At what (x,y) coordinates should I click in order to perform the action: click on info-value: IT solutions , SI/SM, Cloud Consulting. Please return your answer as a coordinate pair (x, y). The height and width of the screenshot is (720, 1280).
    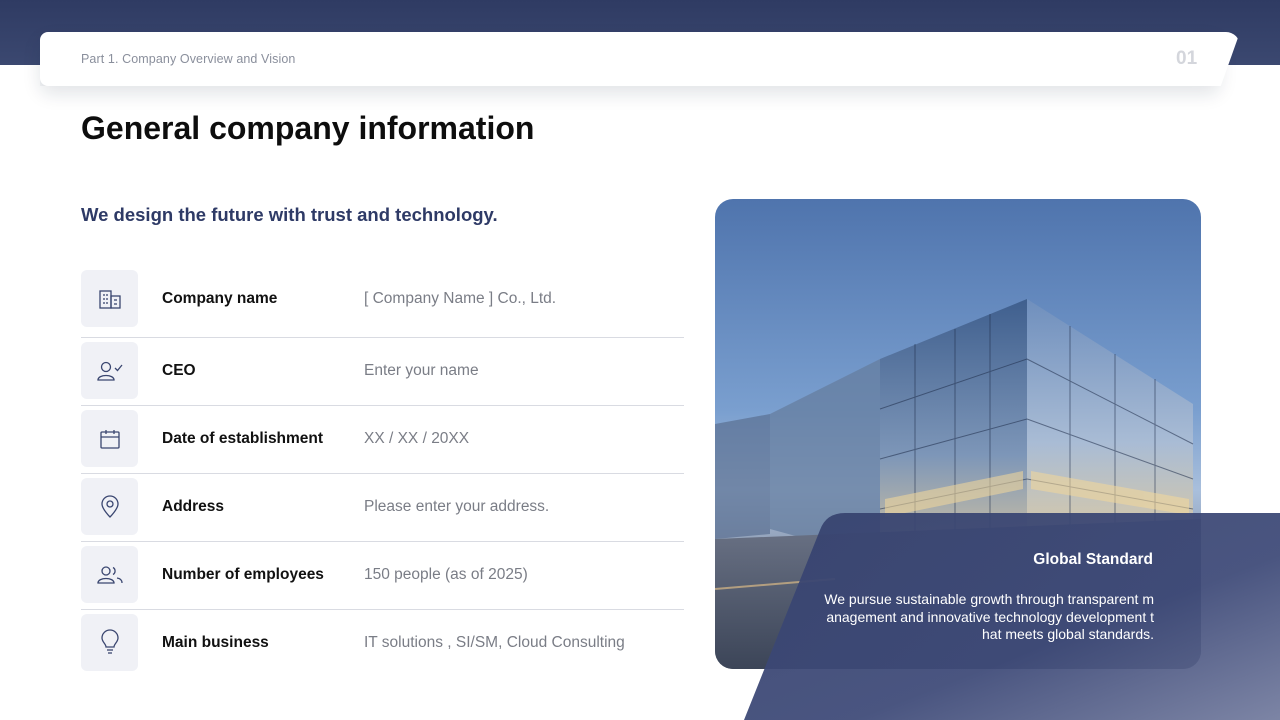
    Looking at the image, I should click on (494, 642).